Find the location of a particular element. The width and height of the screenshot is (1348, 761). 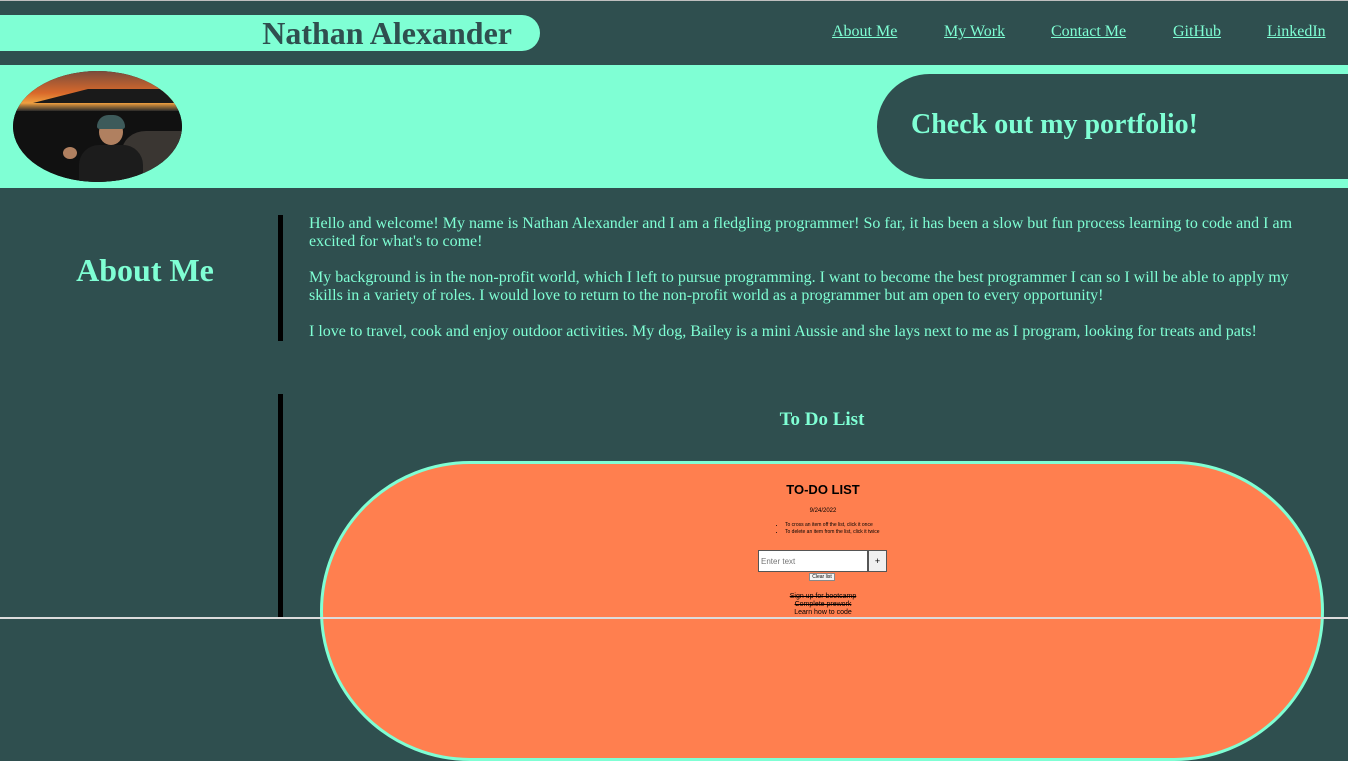

name-banner: Nathan Alexander is located at coordinates (270, 33).